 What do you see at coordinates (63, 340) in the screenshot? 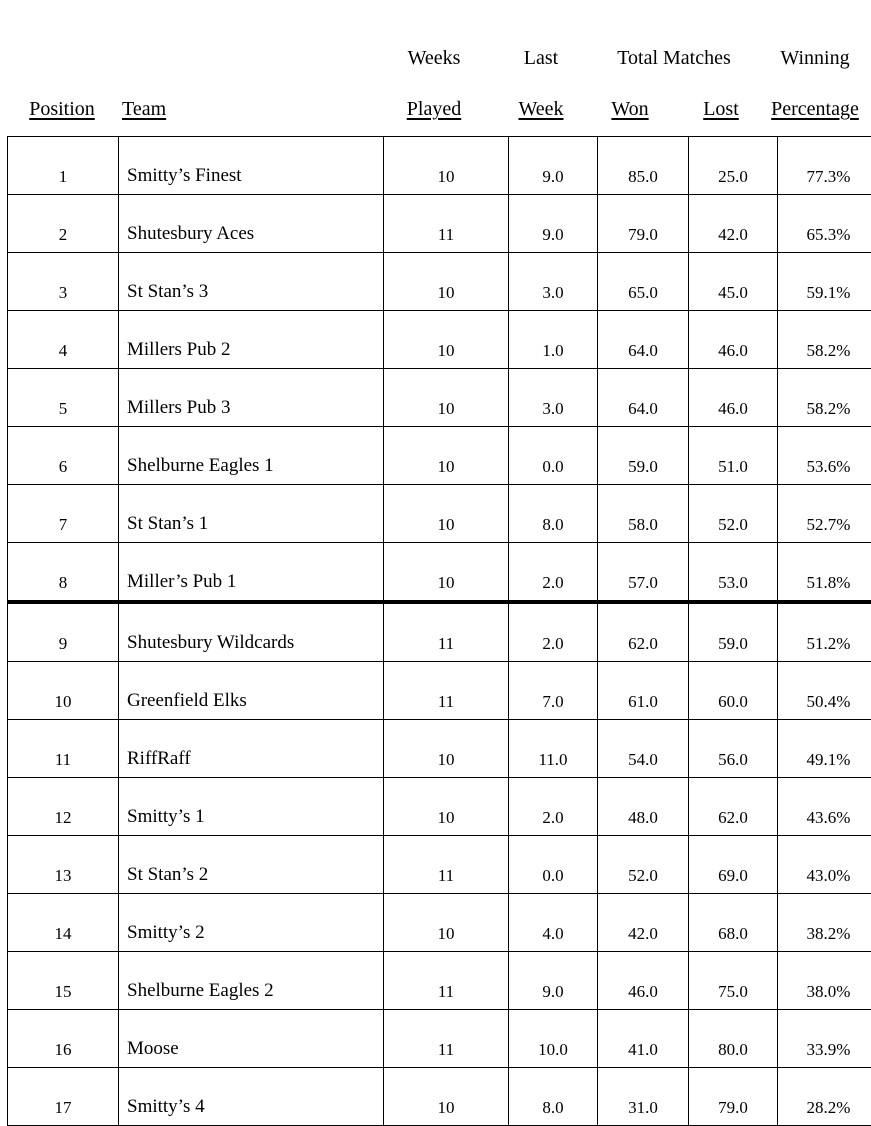
I see `cell-position: 4` at bounding box center [63, 340].